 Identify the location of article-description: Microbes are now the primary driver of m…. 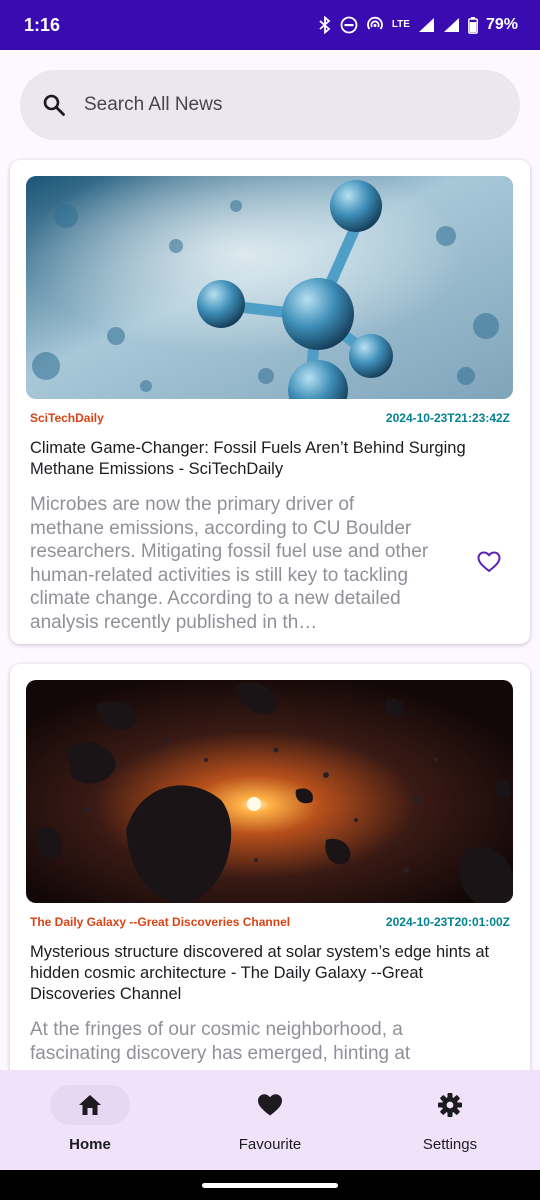
(229, 563).